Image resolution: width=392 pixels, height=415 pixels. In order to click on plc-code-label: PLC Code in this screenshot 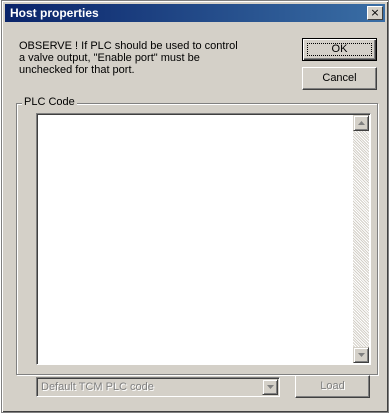, I will do `click(49, 102)`.